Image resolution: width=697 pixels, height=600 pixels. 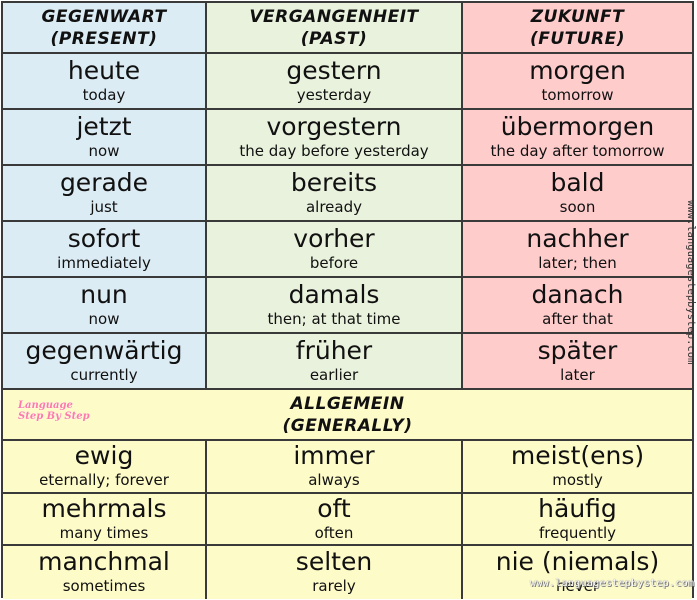 I want to click on german-word: vorher, so click(x=334, y=238).